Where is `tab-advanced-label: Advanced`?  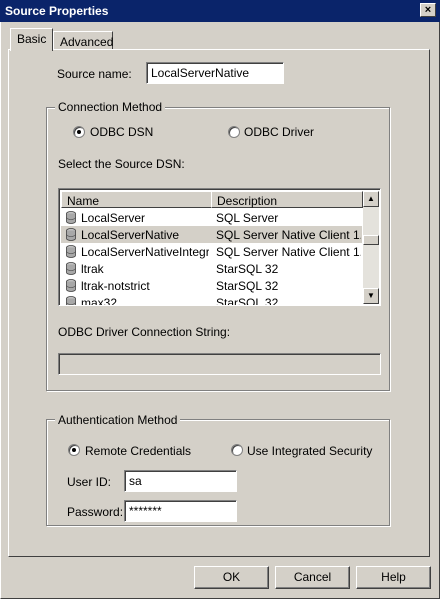 tab-advanced-label: Advanced is located at coordinates (87, 42).